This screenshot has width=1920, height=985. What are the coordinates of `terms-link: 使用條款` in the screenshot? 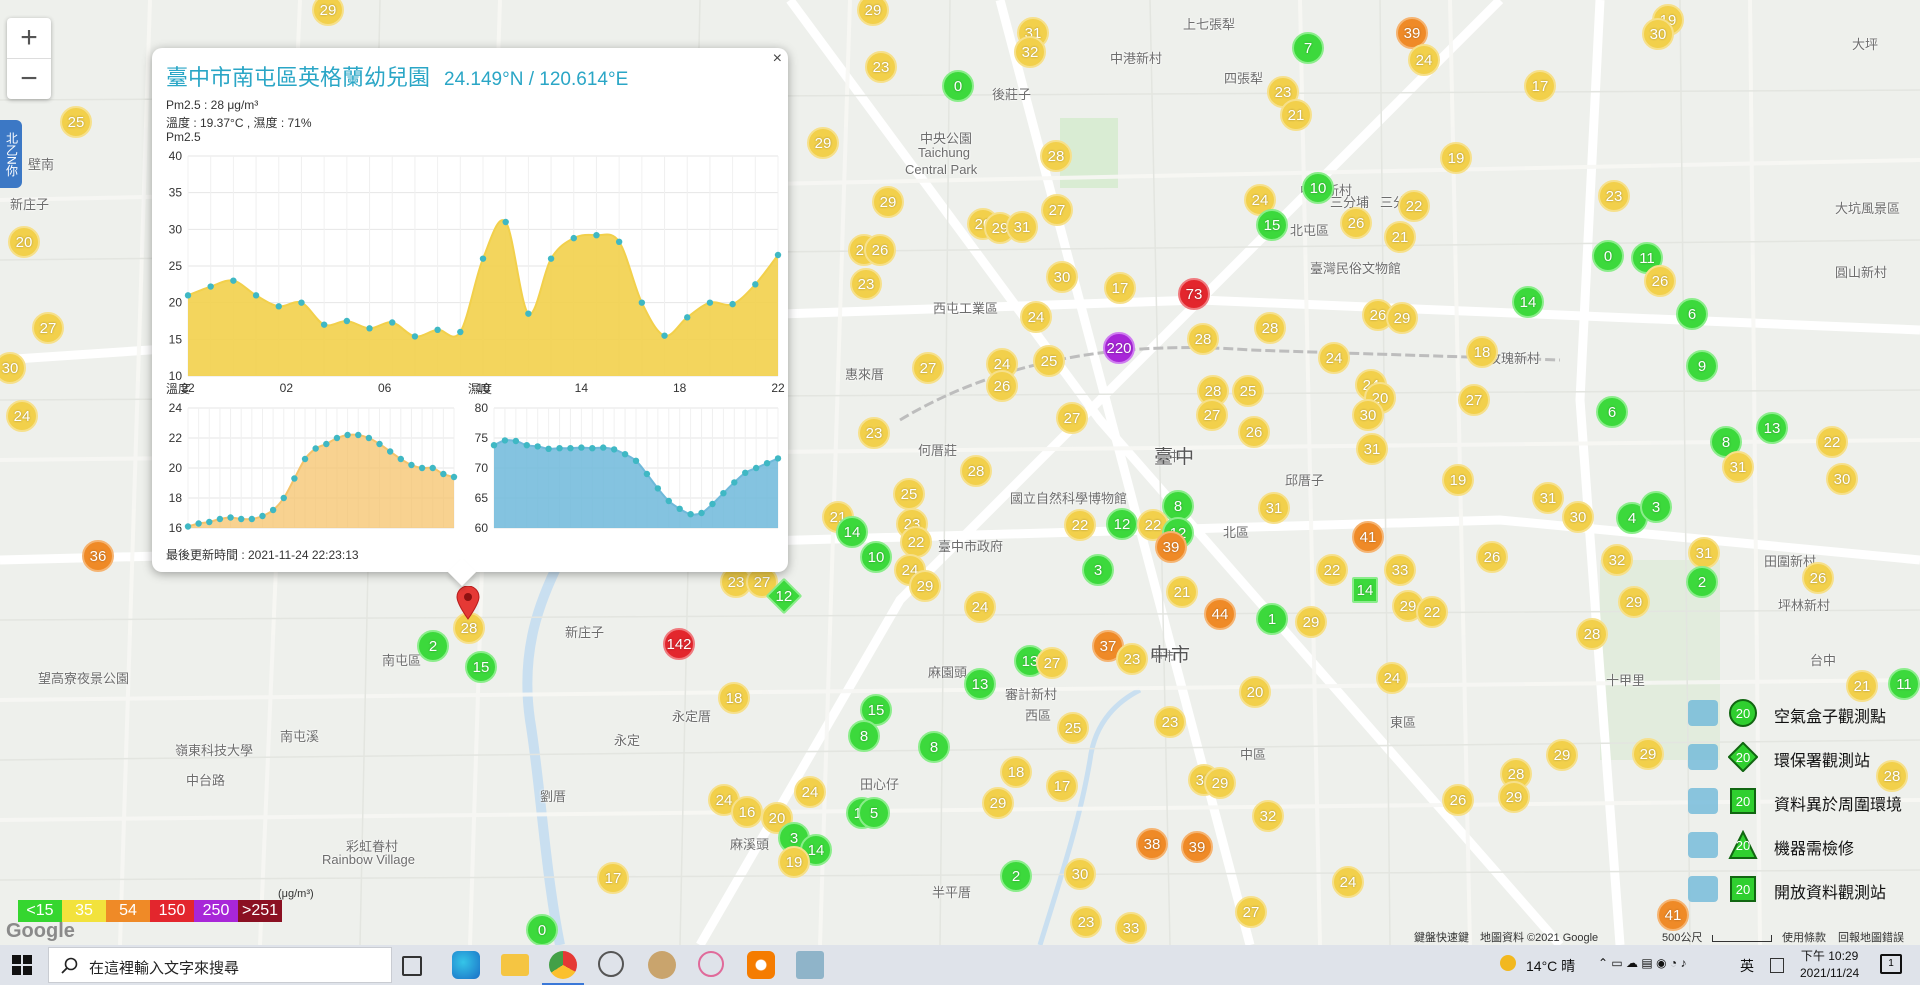 It's located at (1804, 937).